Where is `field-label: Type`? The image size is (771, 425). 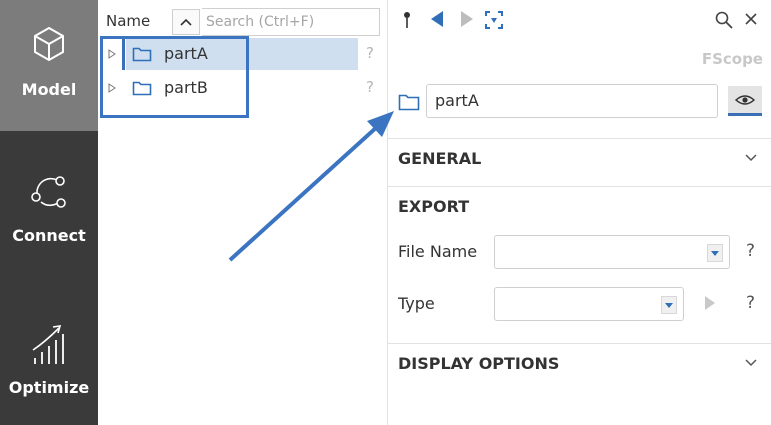
field-label: Type is located at coordinates (416, 303).